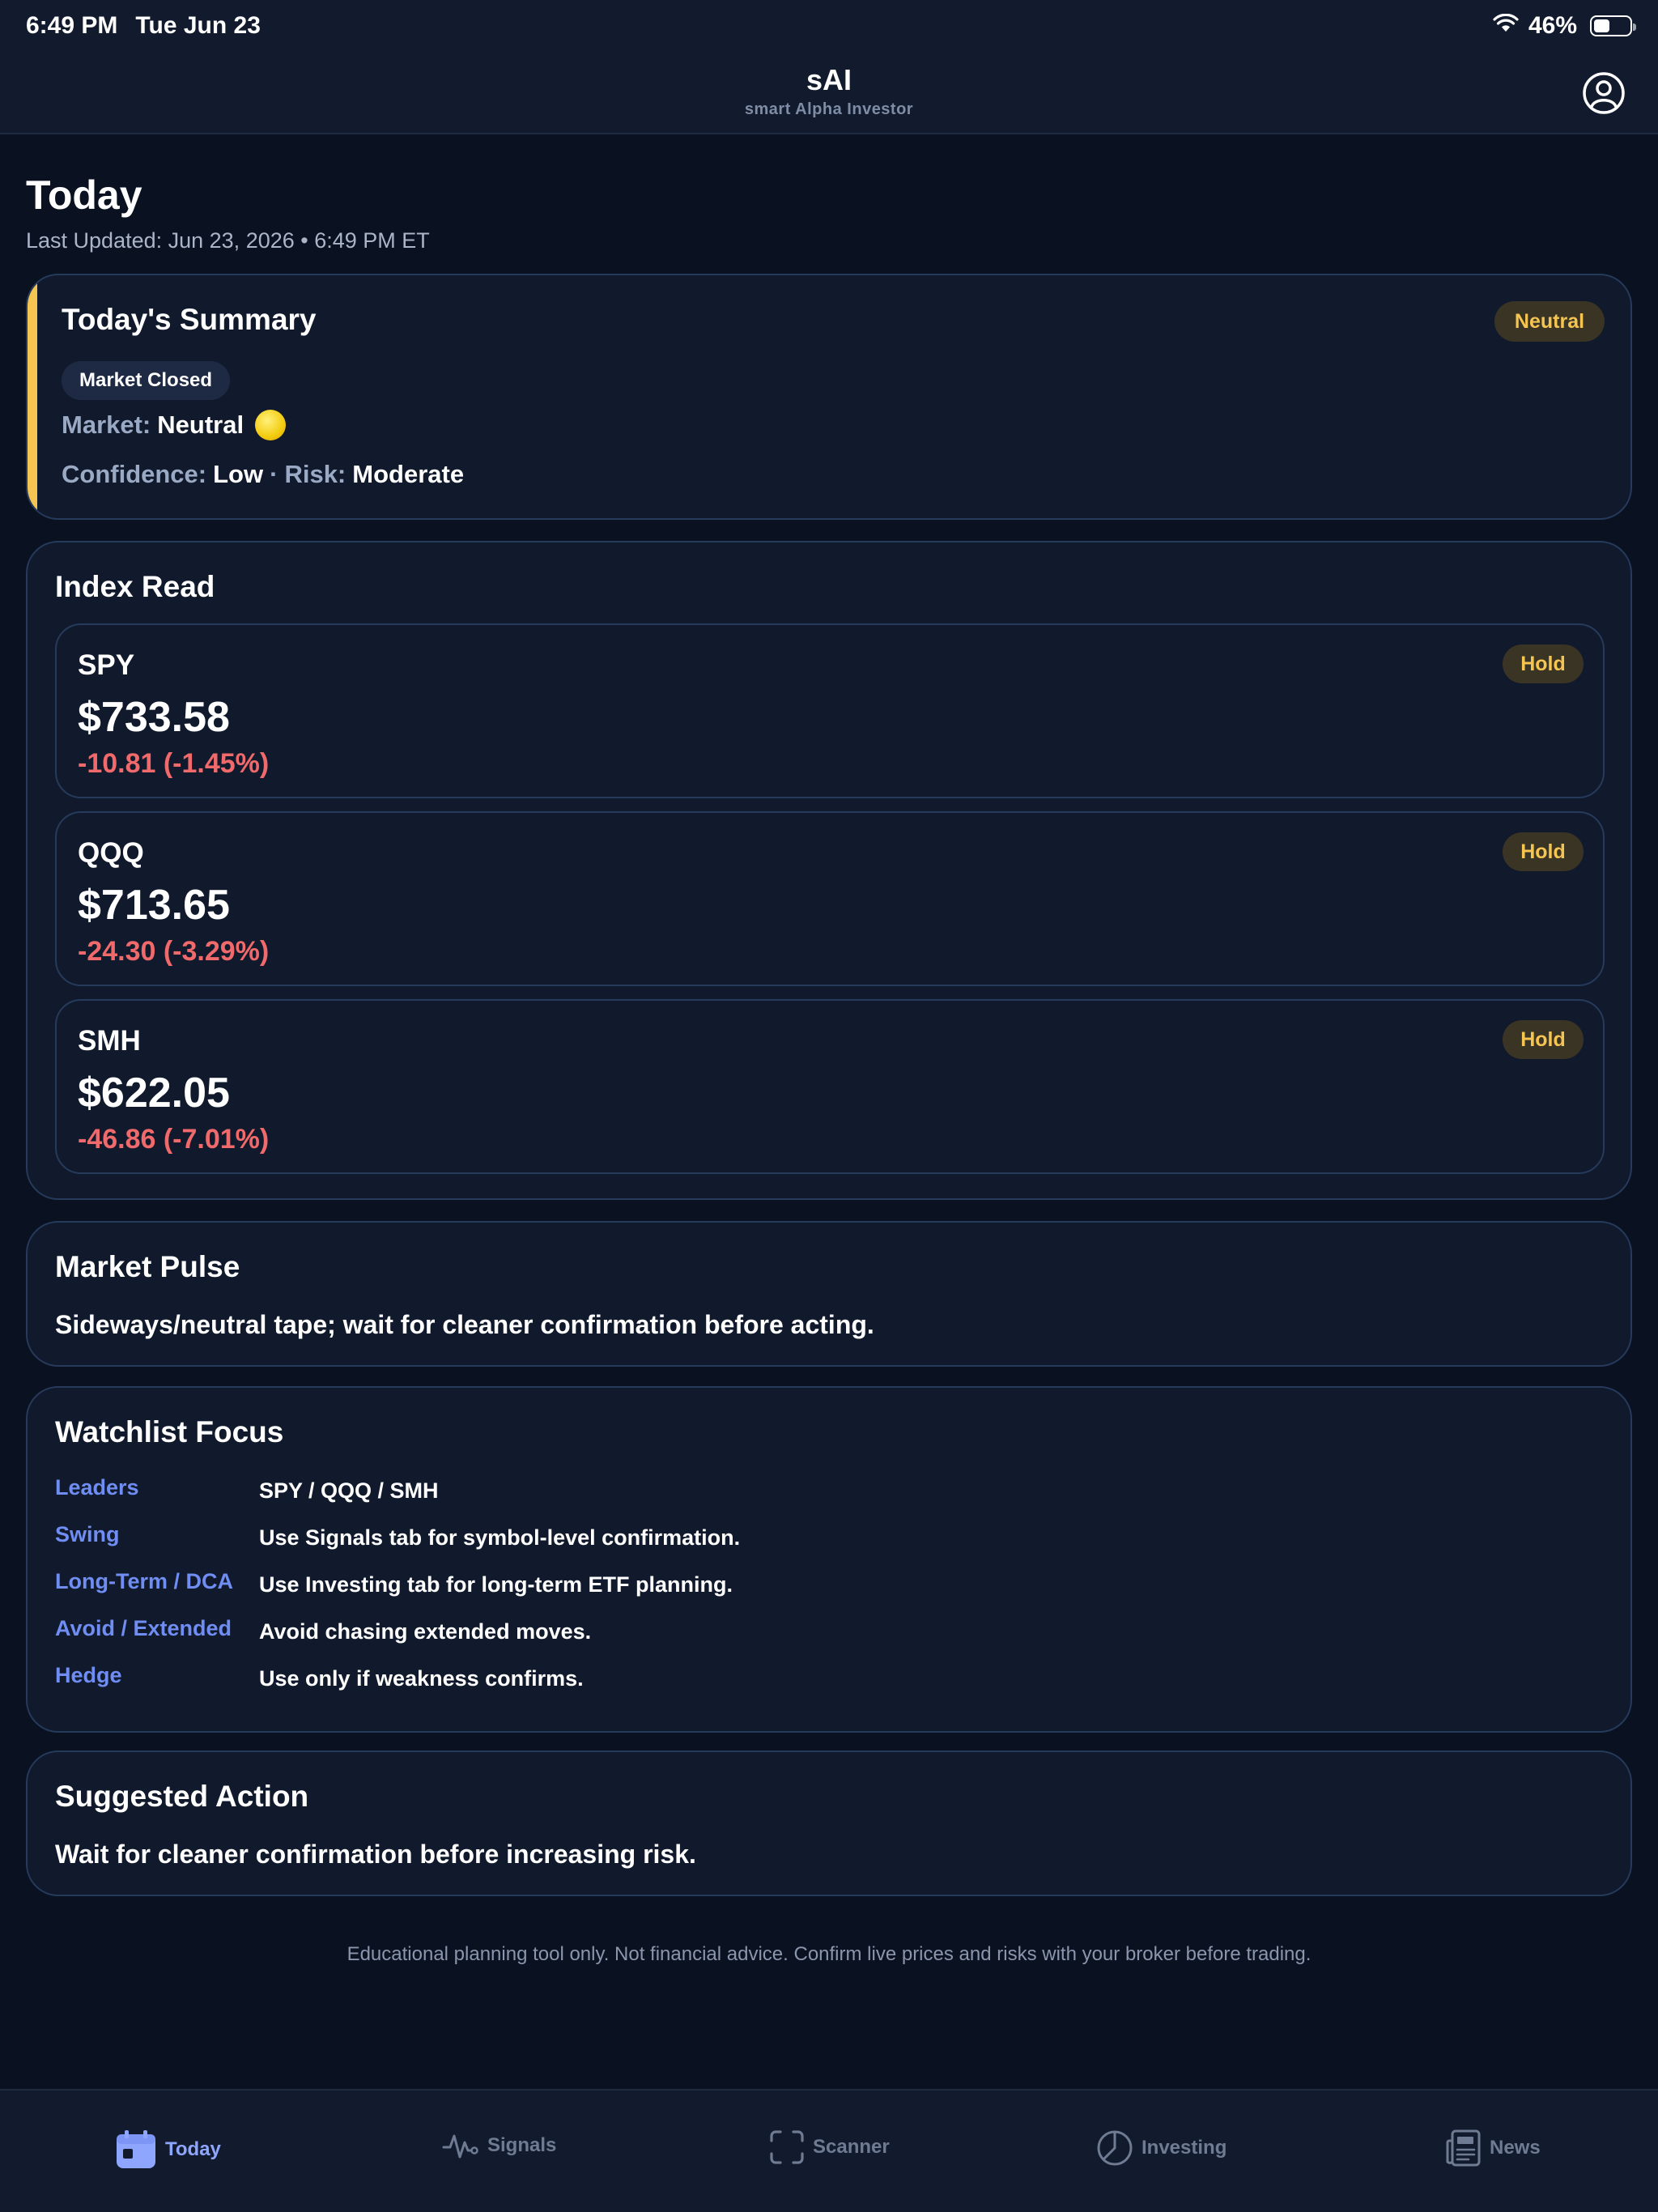 The image size is (1658, 2212). I want to click on confidence-line: Confidence: Low · Risk: Moderate, so click(263, 475).